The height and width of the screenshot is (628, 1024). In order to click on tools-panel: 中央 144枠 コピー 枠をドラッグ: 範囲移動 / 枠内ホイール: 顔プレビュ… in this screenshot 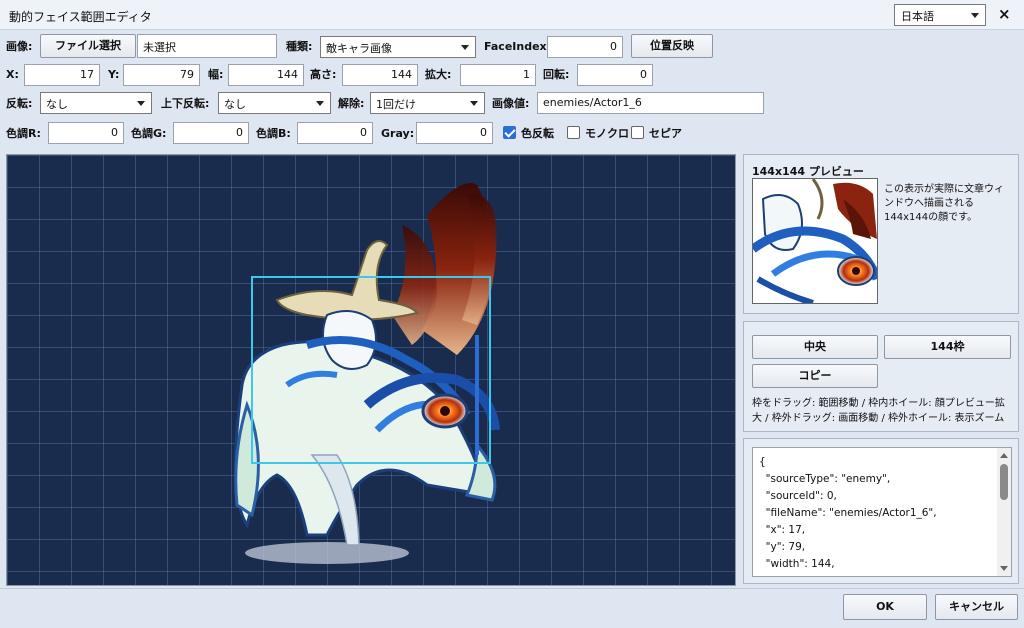, I will do `click(881, 376)`.